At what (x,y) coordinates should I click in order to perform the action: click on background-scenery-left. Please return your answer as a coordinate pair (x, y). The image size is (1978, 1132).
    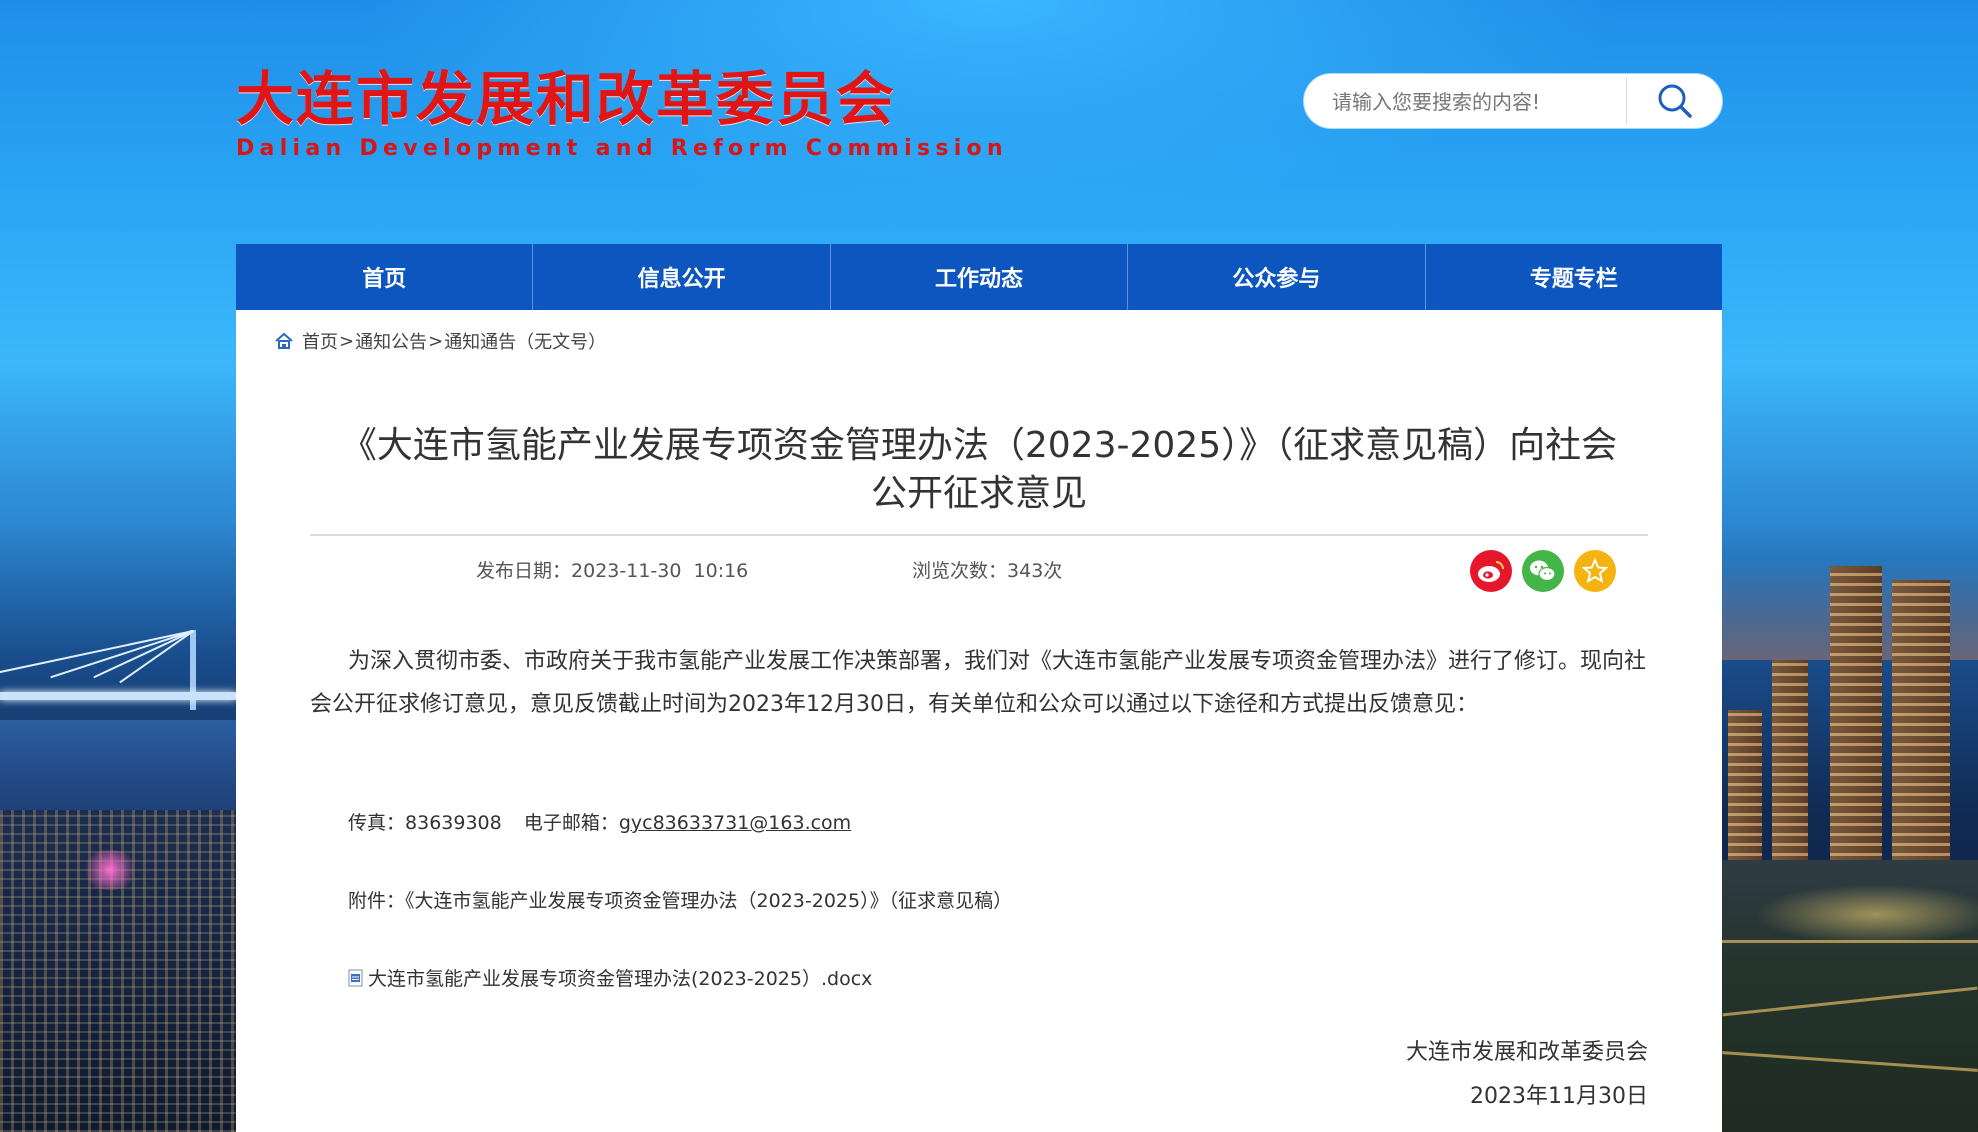
    Looking at the image, I should click on (118, 806).